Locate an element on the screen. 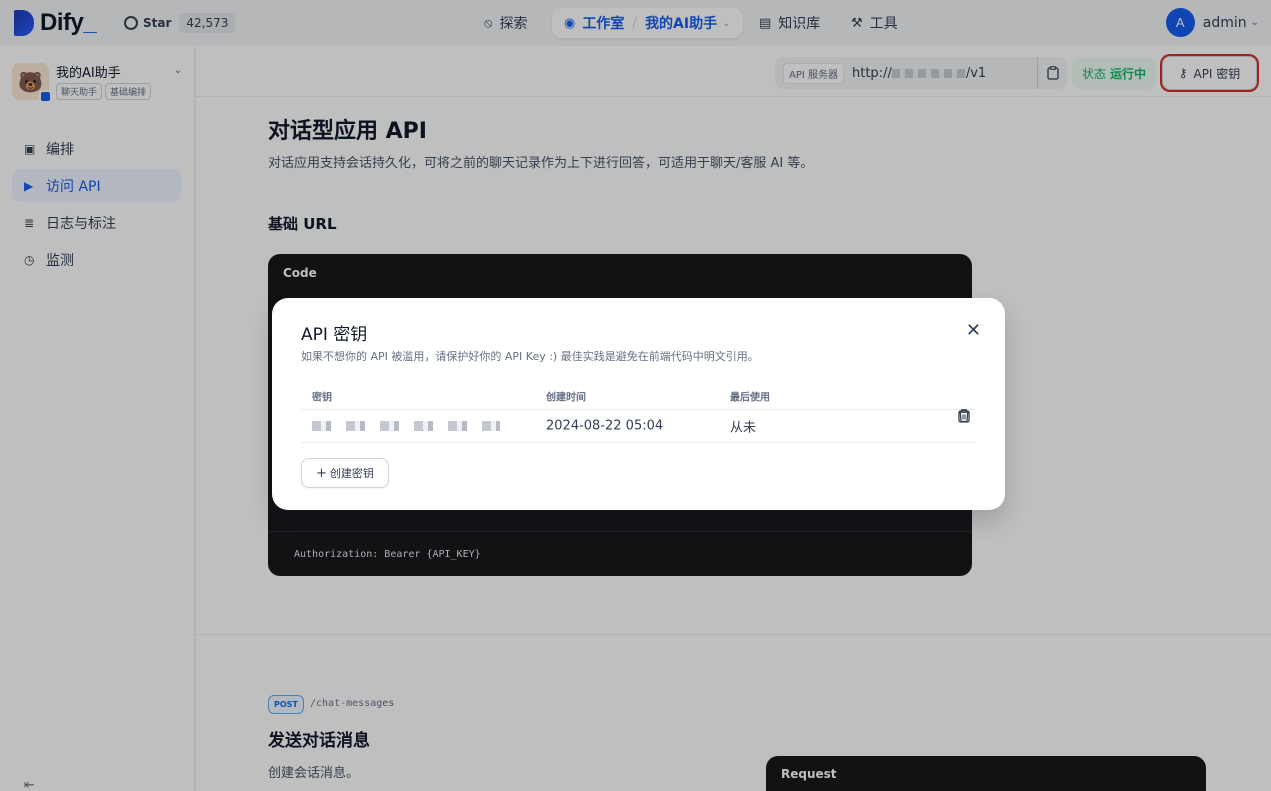 This screenshot has width=1271, height=791. create-key-label: 创建密钥 is located at coordinates (351, 473).